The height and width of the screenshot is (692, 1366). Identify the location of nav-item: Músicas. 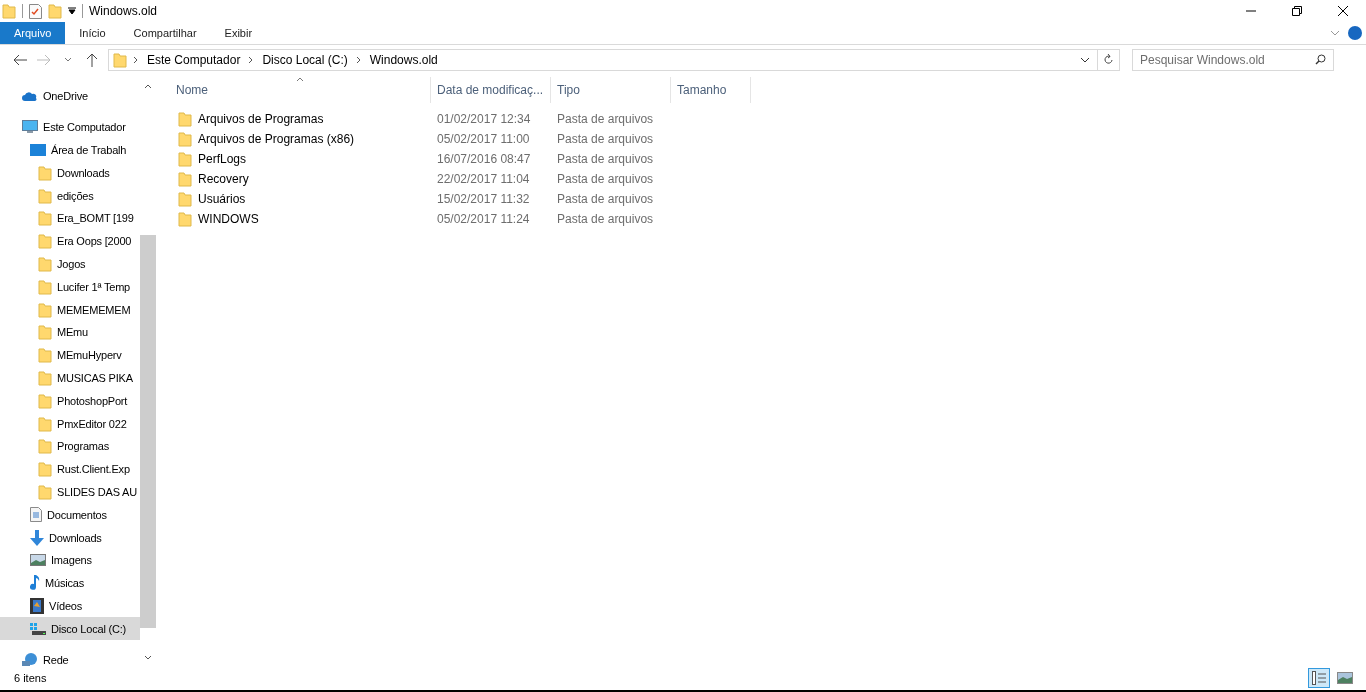
(70, 583).